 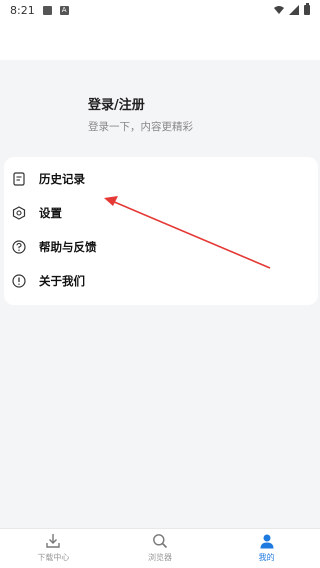 I want to click on login-register-link: 登录/注册, so click(x=116, y=103).